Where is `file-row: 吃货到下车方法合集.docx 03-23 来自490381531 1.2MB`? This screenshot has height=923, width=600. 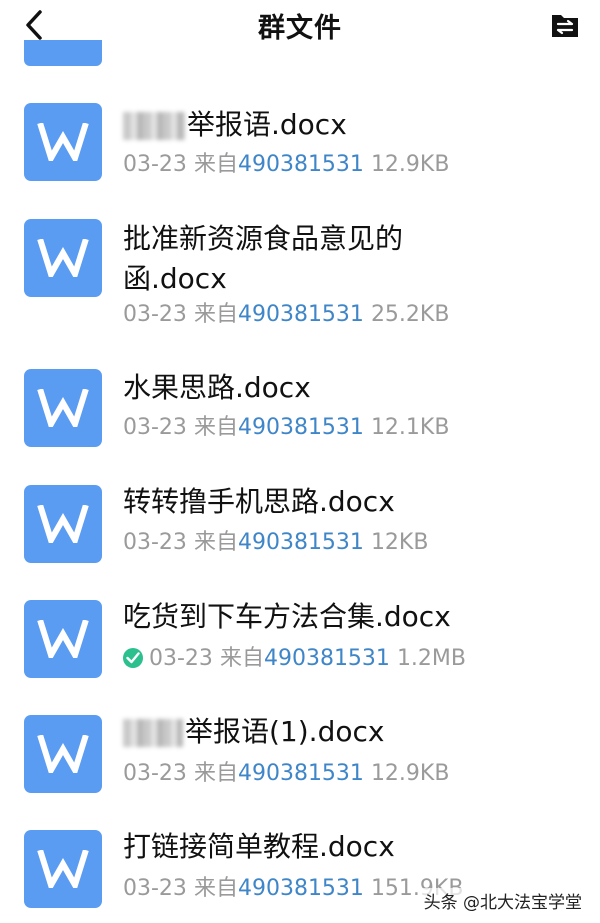
file-row: 吃货到下车方法合集.docx 03-23 来自490381531 1.2MB is located at coordinates (300, 639).